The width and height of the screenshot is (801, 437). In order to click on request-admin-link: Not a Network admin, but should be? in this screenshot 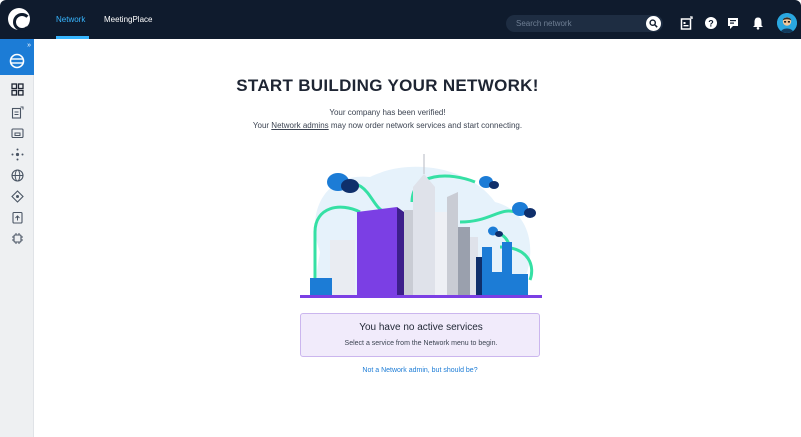, I will do `click(420, 370)`.